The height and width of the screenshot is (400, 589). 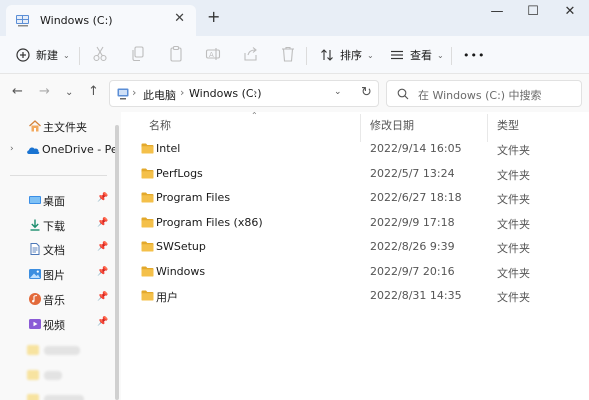 I want to click on minimize-button: —, so click(x=497, y=12).